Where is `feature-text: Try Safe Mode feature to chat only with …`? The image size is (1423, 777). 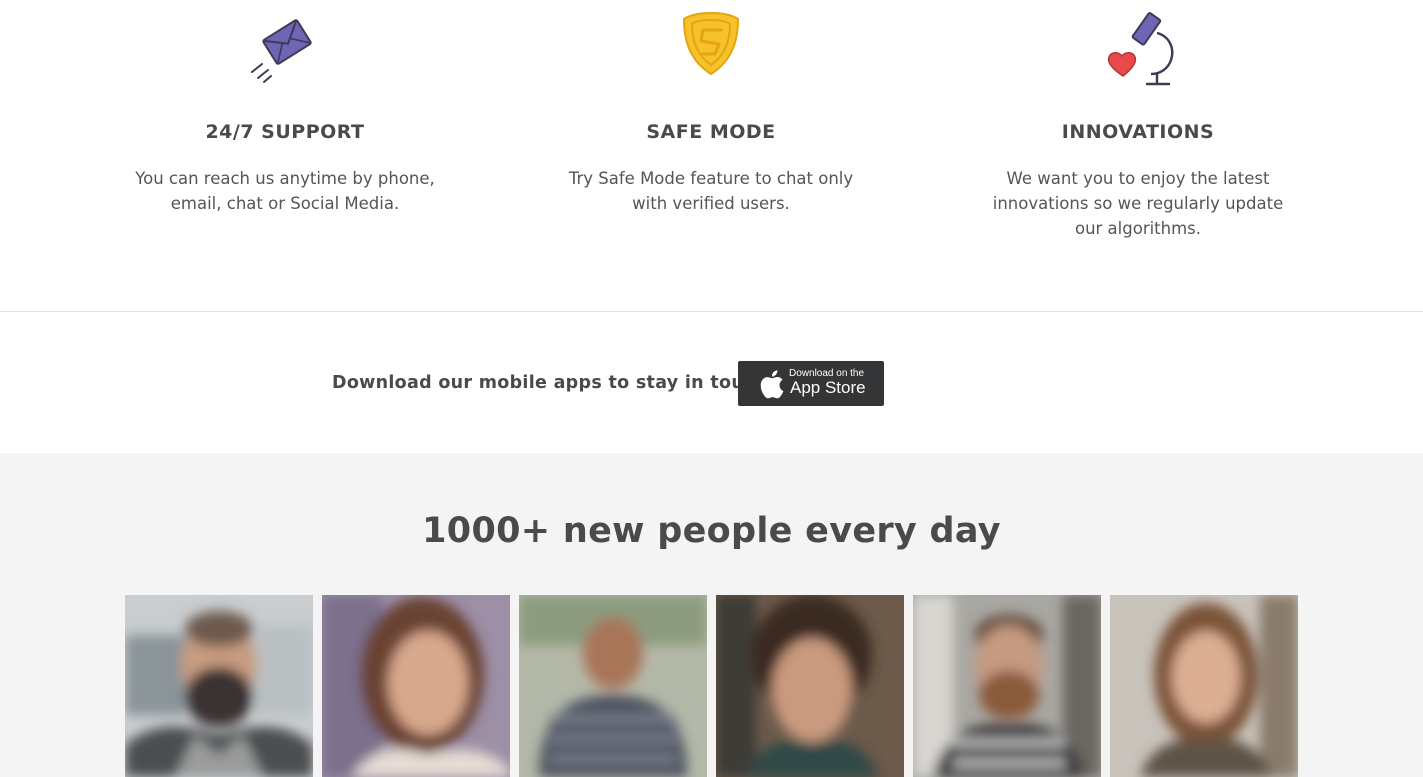
feature-text: Try Safe Mode feature to chat only with … is located at coordinates (711, 191).